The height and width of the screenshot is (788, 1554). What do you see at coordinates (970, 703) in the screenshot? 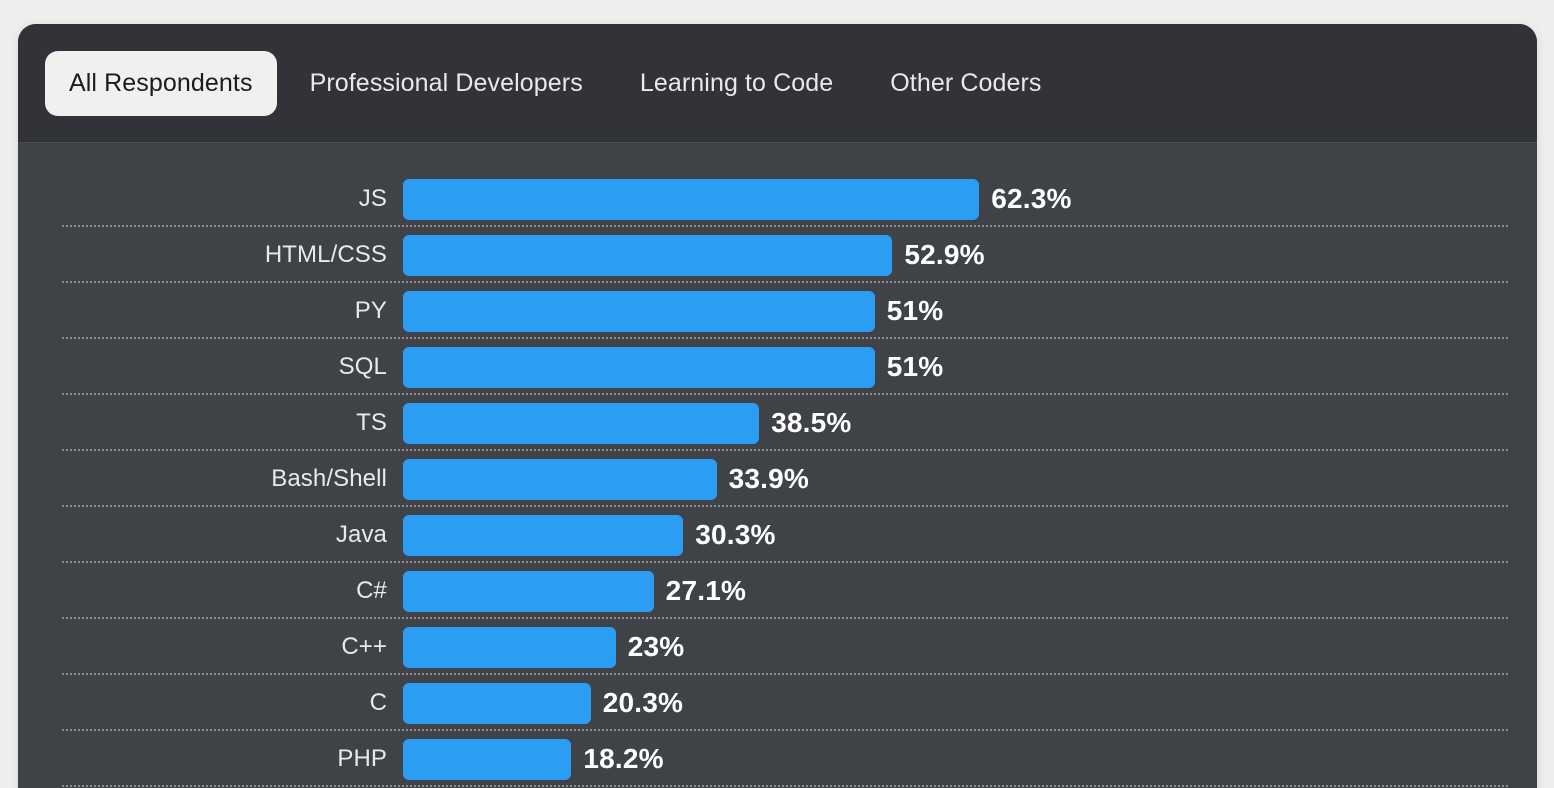
I see `bar-track: 20.3%` at bounding box center [970, 703].